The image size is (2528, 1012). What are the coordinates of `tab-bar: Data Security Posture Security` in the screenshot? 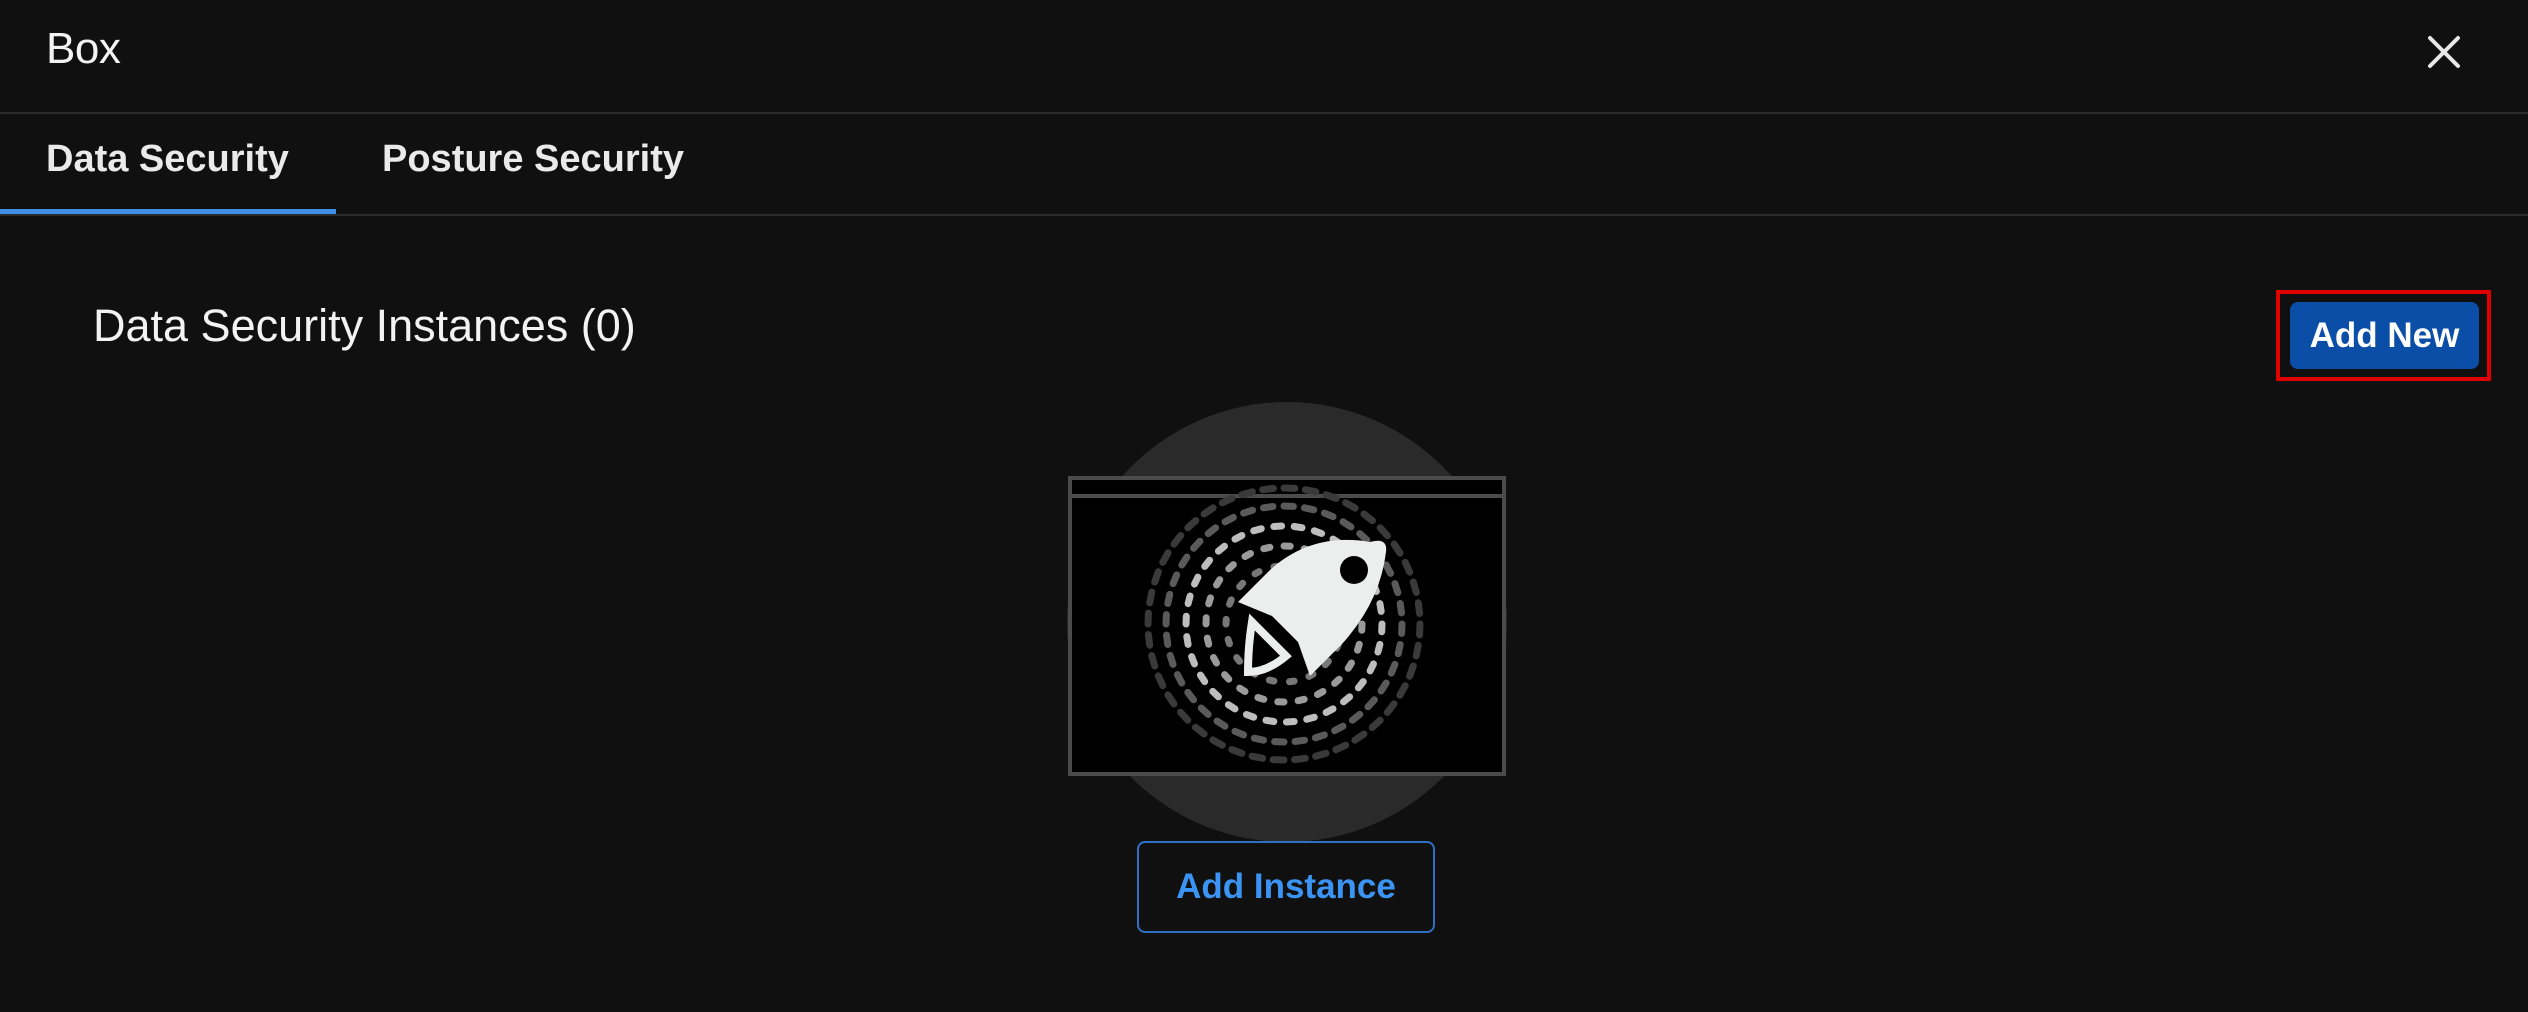 It's located at (1264, 165).